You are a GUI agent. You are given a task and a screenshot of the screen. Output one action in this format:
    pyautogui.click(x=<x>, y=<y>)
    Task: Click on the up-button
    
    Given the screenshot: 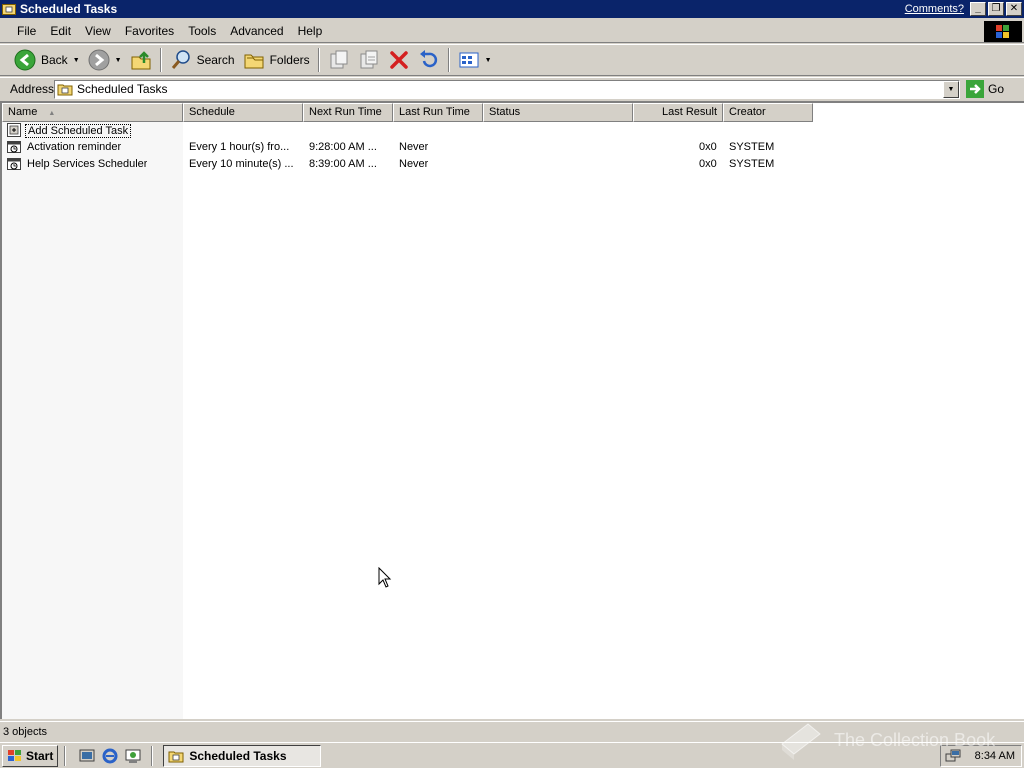 What is the action you would take?
    pyautogui.click(x=141, y=60)
    